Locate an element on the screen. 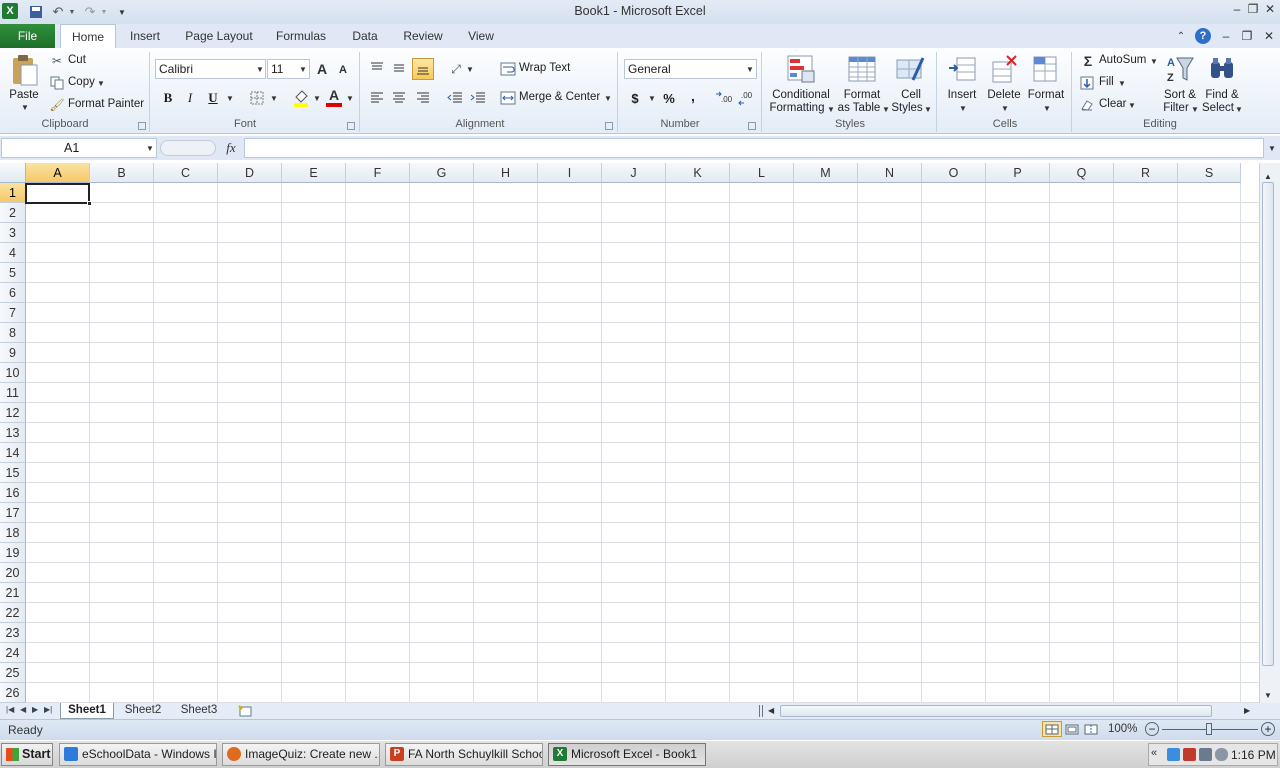  merge-center-dropdown-icon: ▼ is located at coordinates (608, 98).